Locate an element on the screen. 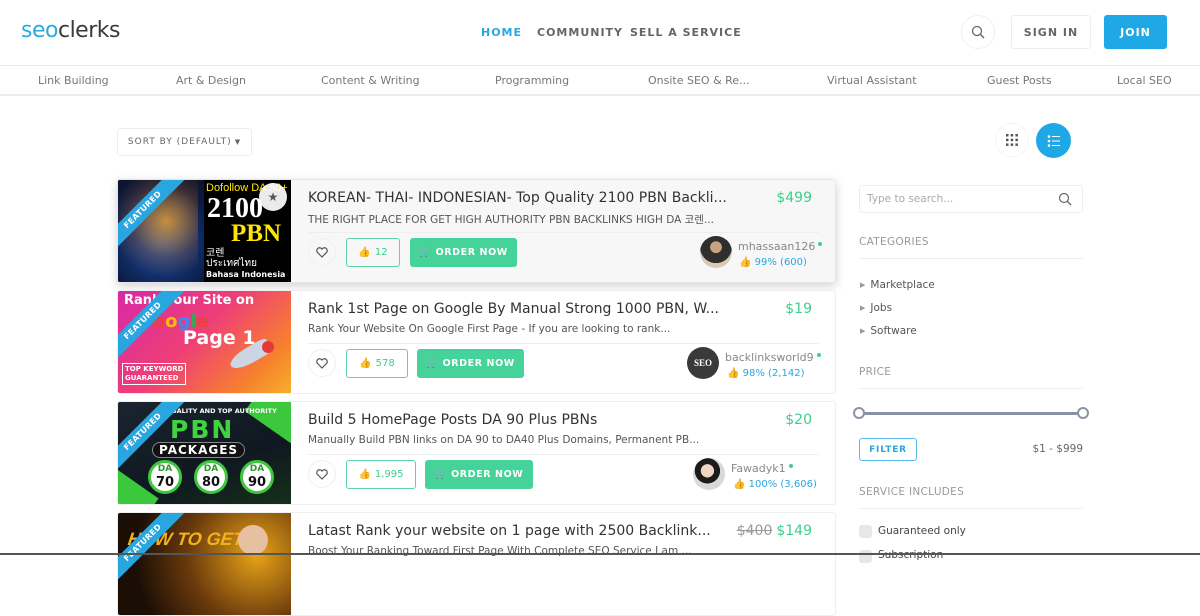 The width and height of the screenshot is (1200, 616). seller-rating: 👍 98% (2,142) is located at coordinates (766, 373).